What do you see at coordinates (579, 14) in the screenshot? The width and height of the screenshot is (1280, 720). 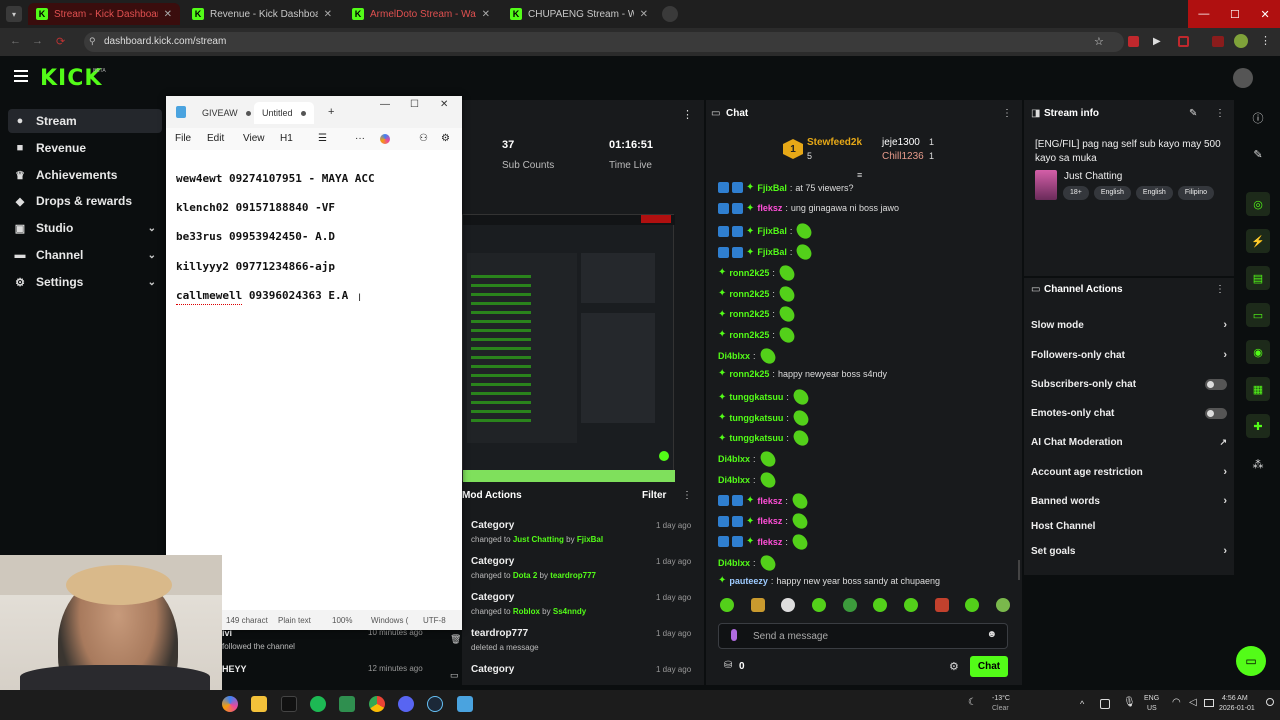 I see `browser-tab-chupaeng: K CHUPAENG Stream - Watch Live ✕` at bounding box center [579, 14].